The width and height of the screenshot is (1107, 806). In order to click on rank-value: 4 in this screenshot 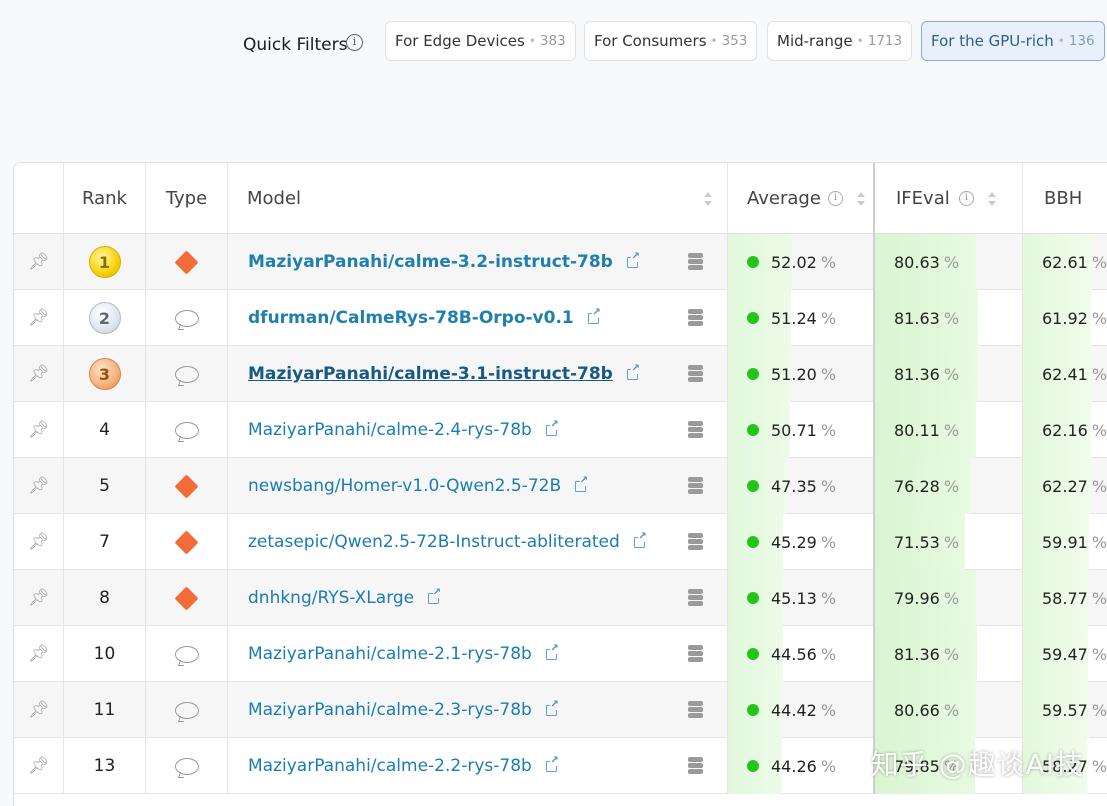, I will do `click(104, 430)`.